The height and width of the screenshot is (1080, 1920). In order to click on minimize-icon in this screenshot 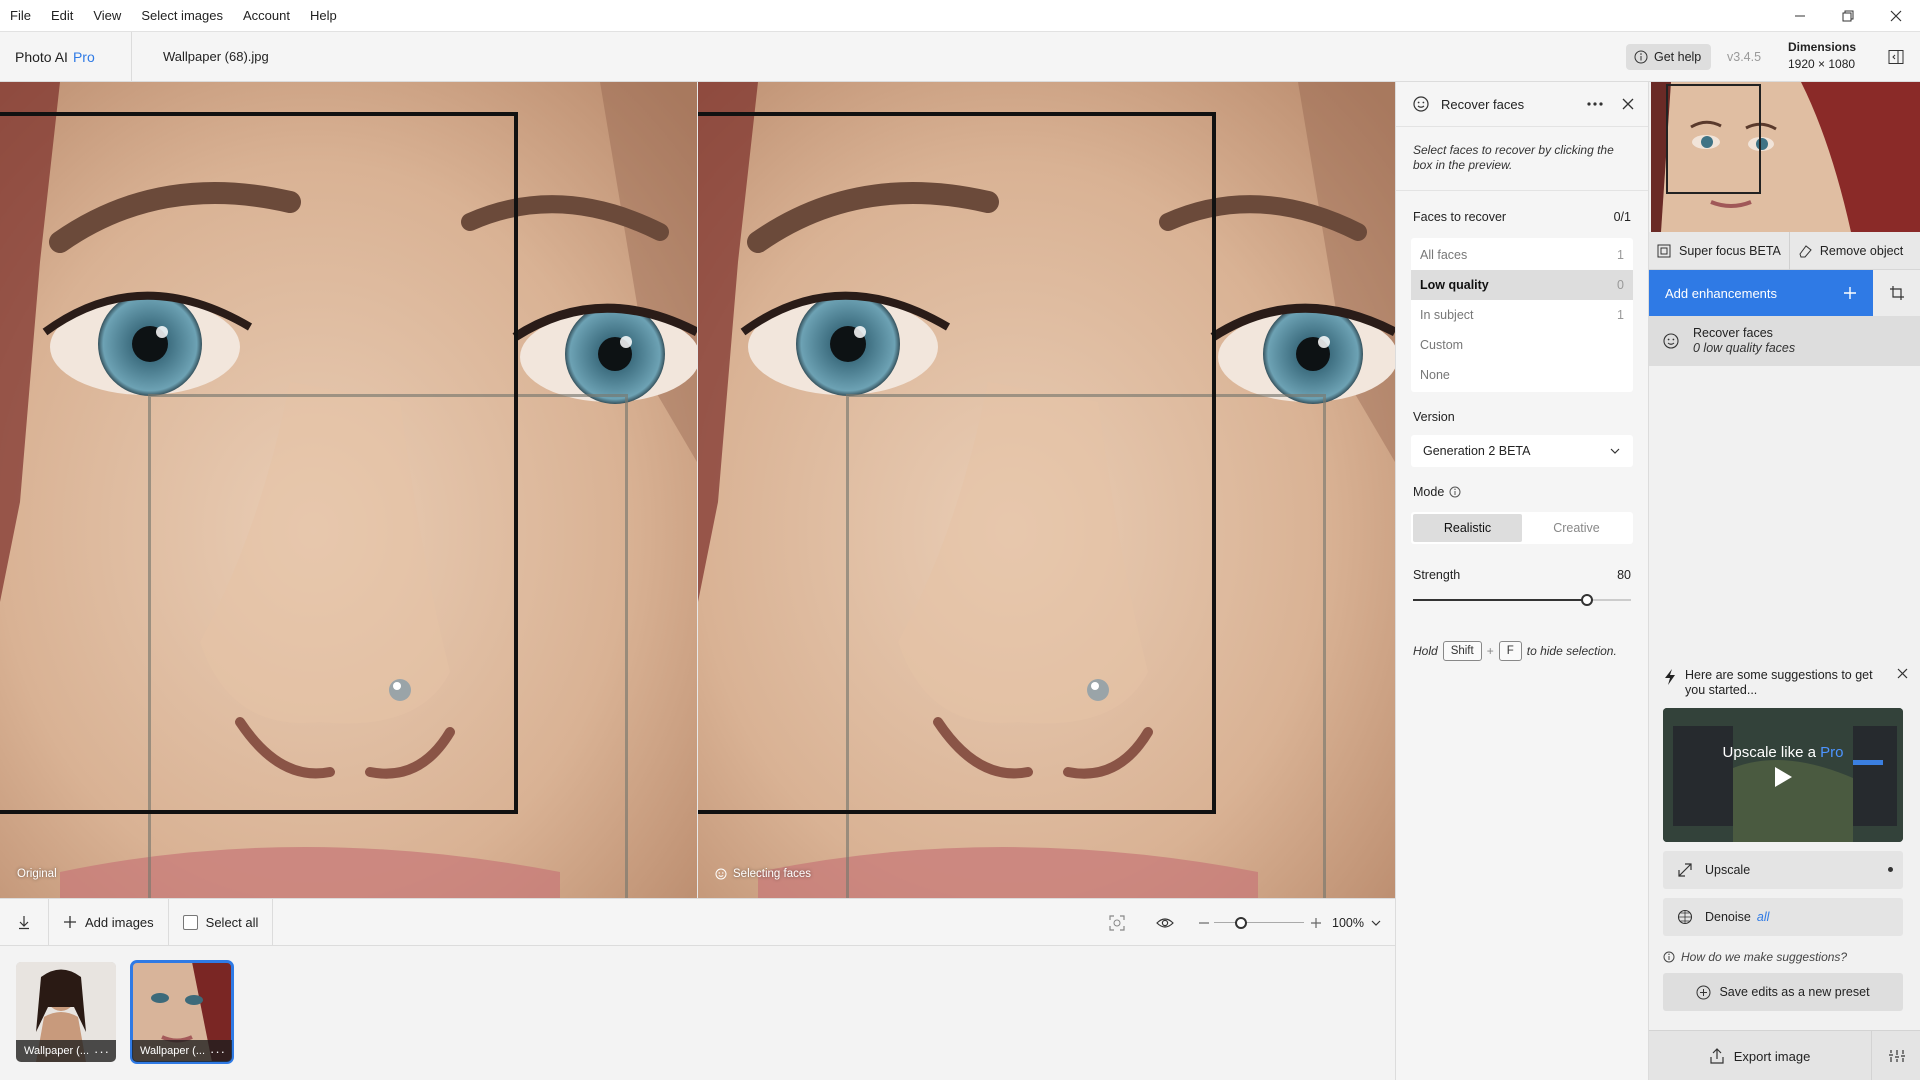, I will do `click(1800, 15)`.